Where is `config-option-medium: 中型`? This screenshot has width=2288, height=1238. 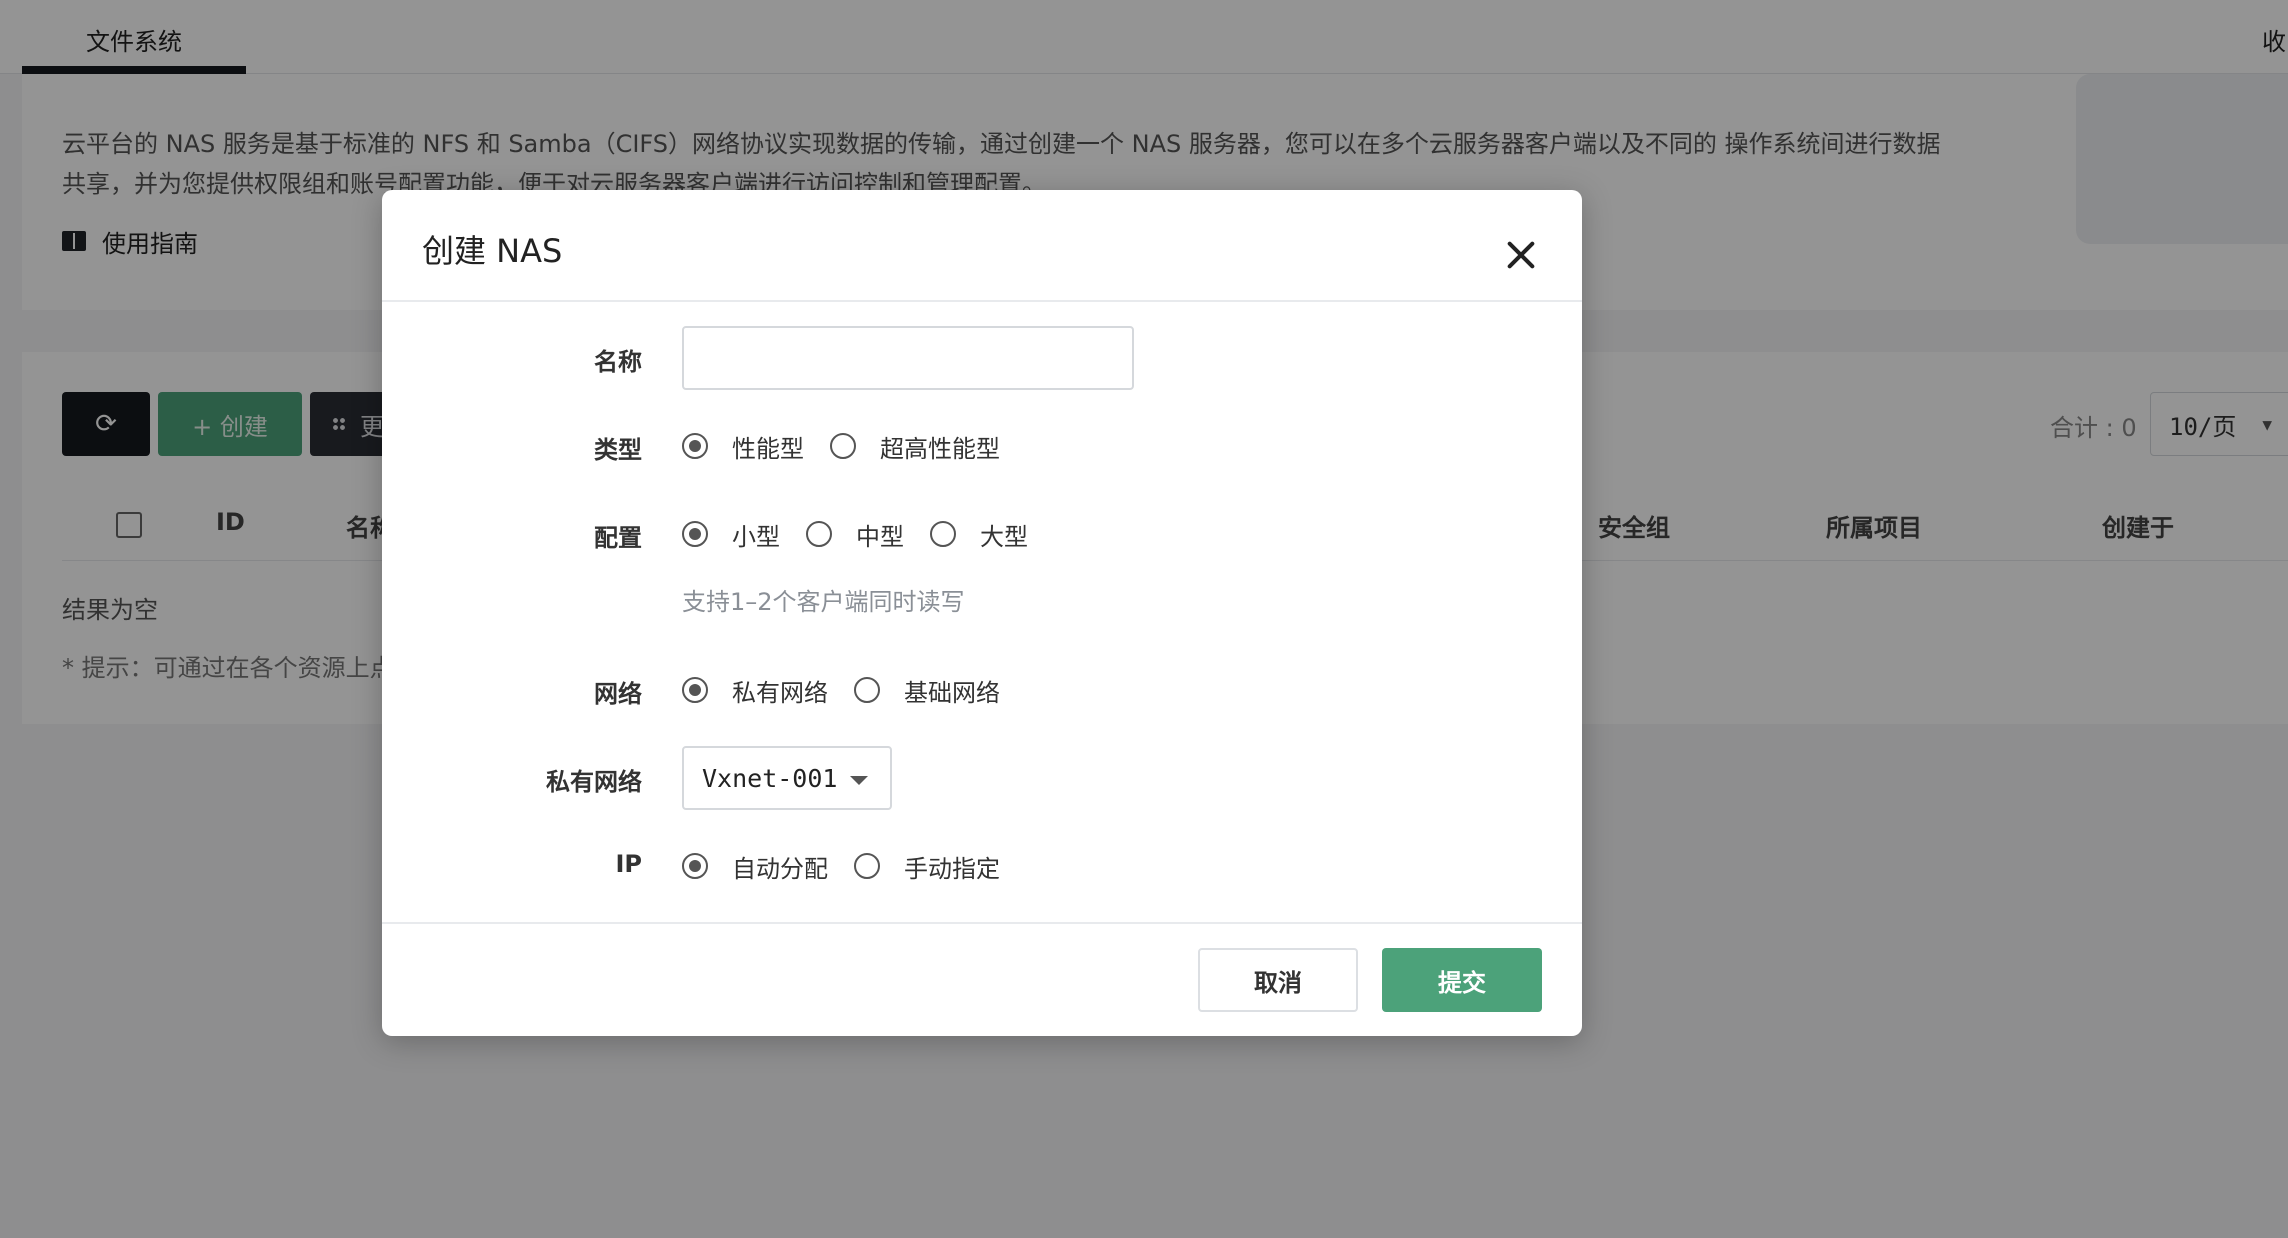
config-option-medium: 中型 is located at coordinates (855, 534).